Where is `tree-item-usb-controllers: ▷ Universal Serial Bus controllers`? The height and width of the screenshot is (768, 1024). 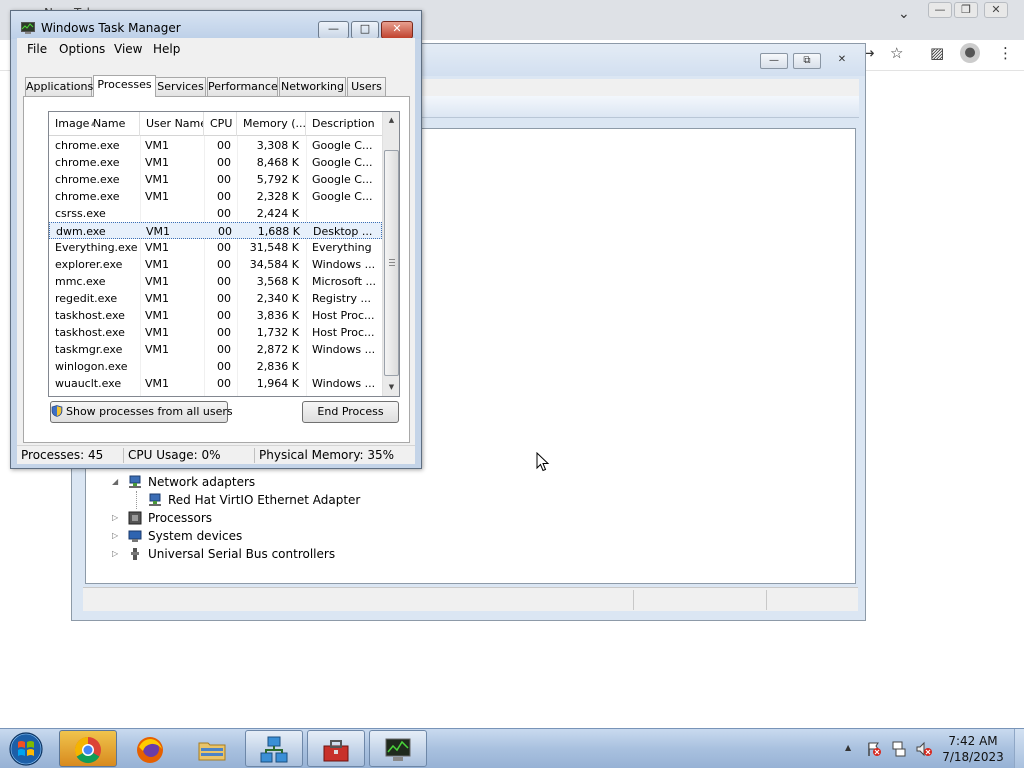 tree-item-usb-controllers: ▷ Universal Serial Bus controllers is located at coordinates (262, 554).